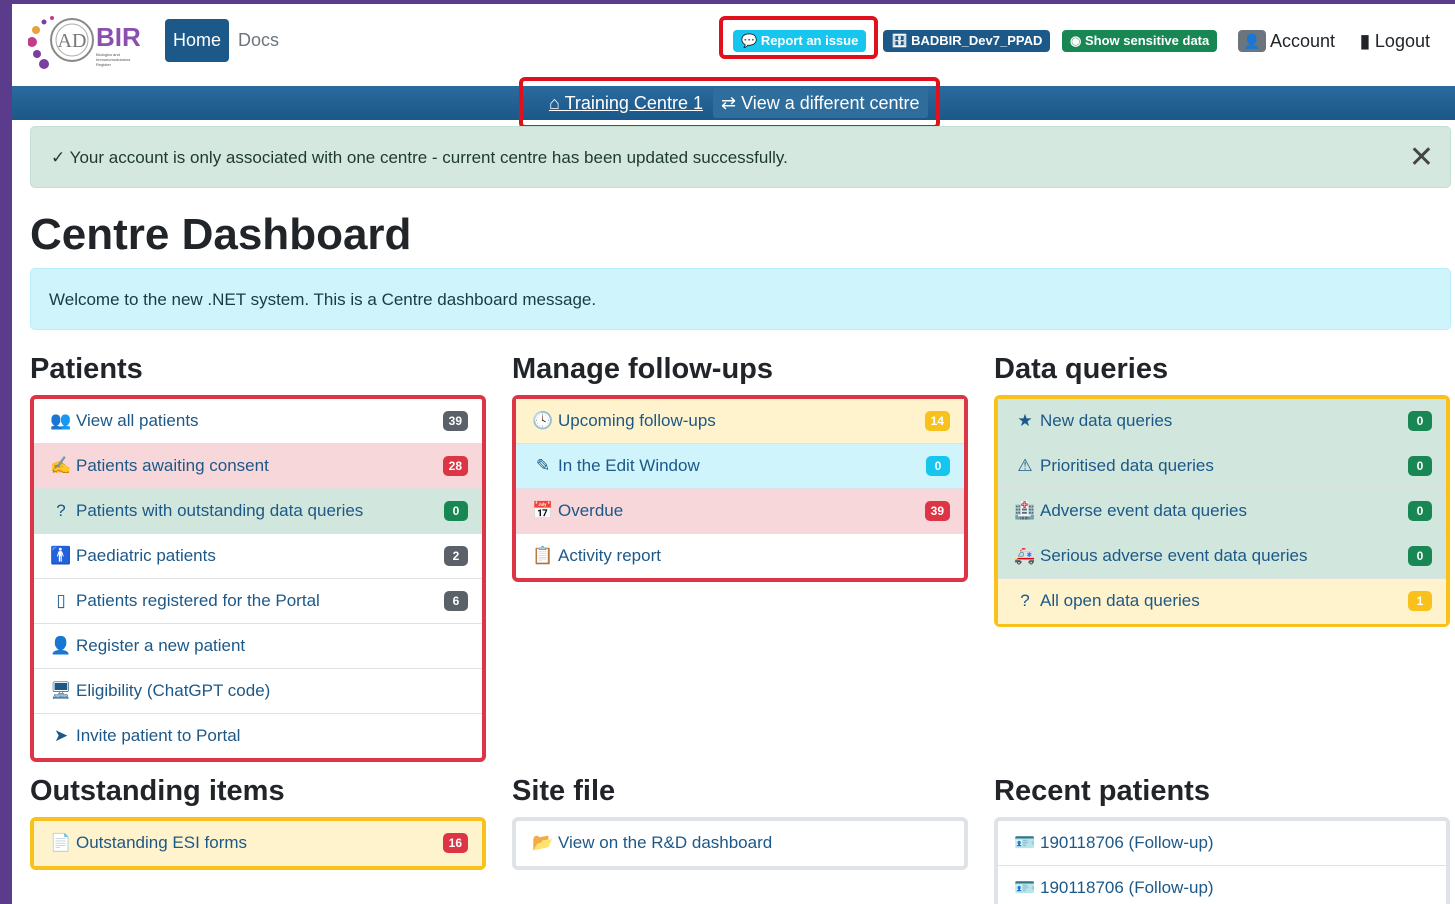 This screenshot has width=1455, height=904. I want to click on rd-dashboard-link: 📂 View on the R&D dashboard, so click(740, 843).